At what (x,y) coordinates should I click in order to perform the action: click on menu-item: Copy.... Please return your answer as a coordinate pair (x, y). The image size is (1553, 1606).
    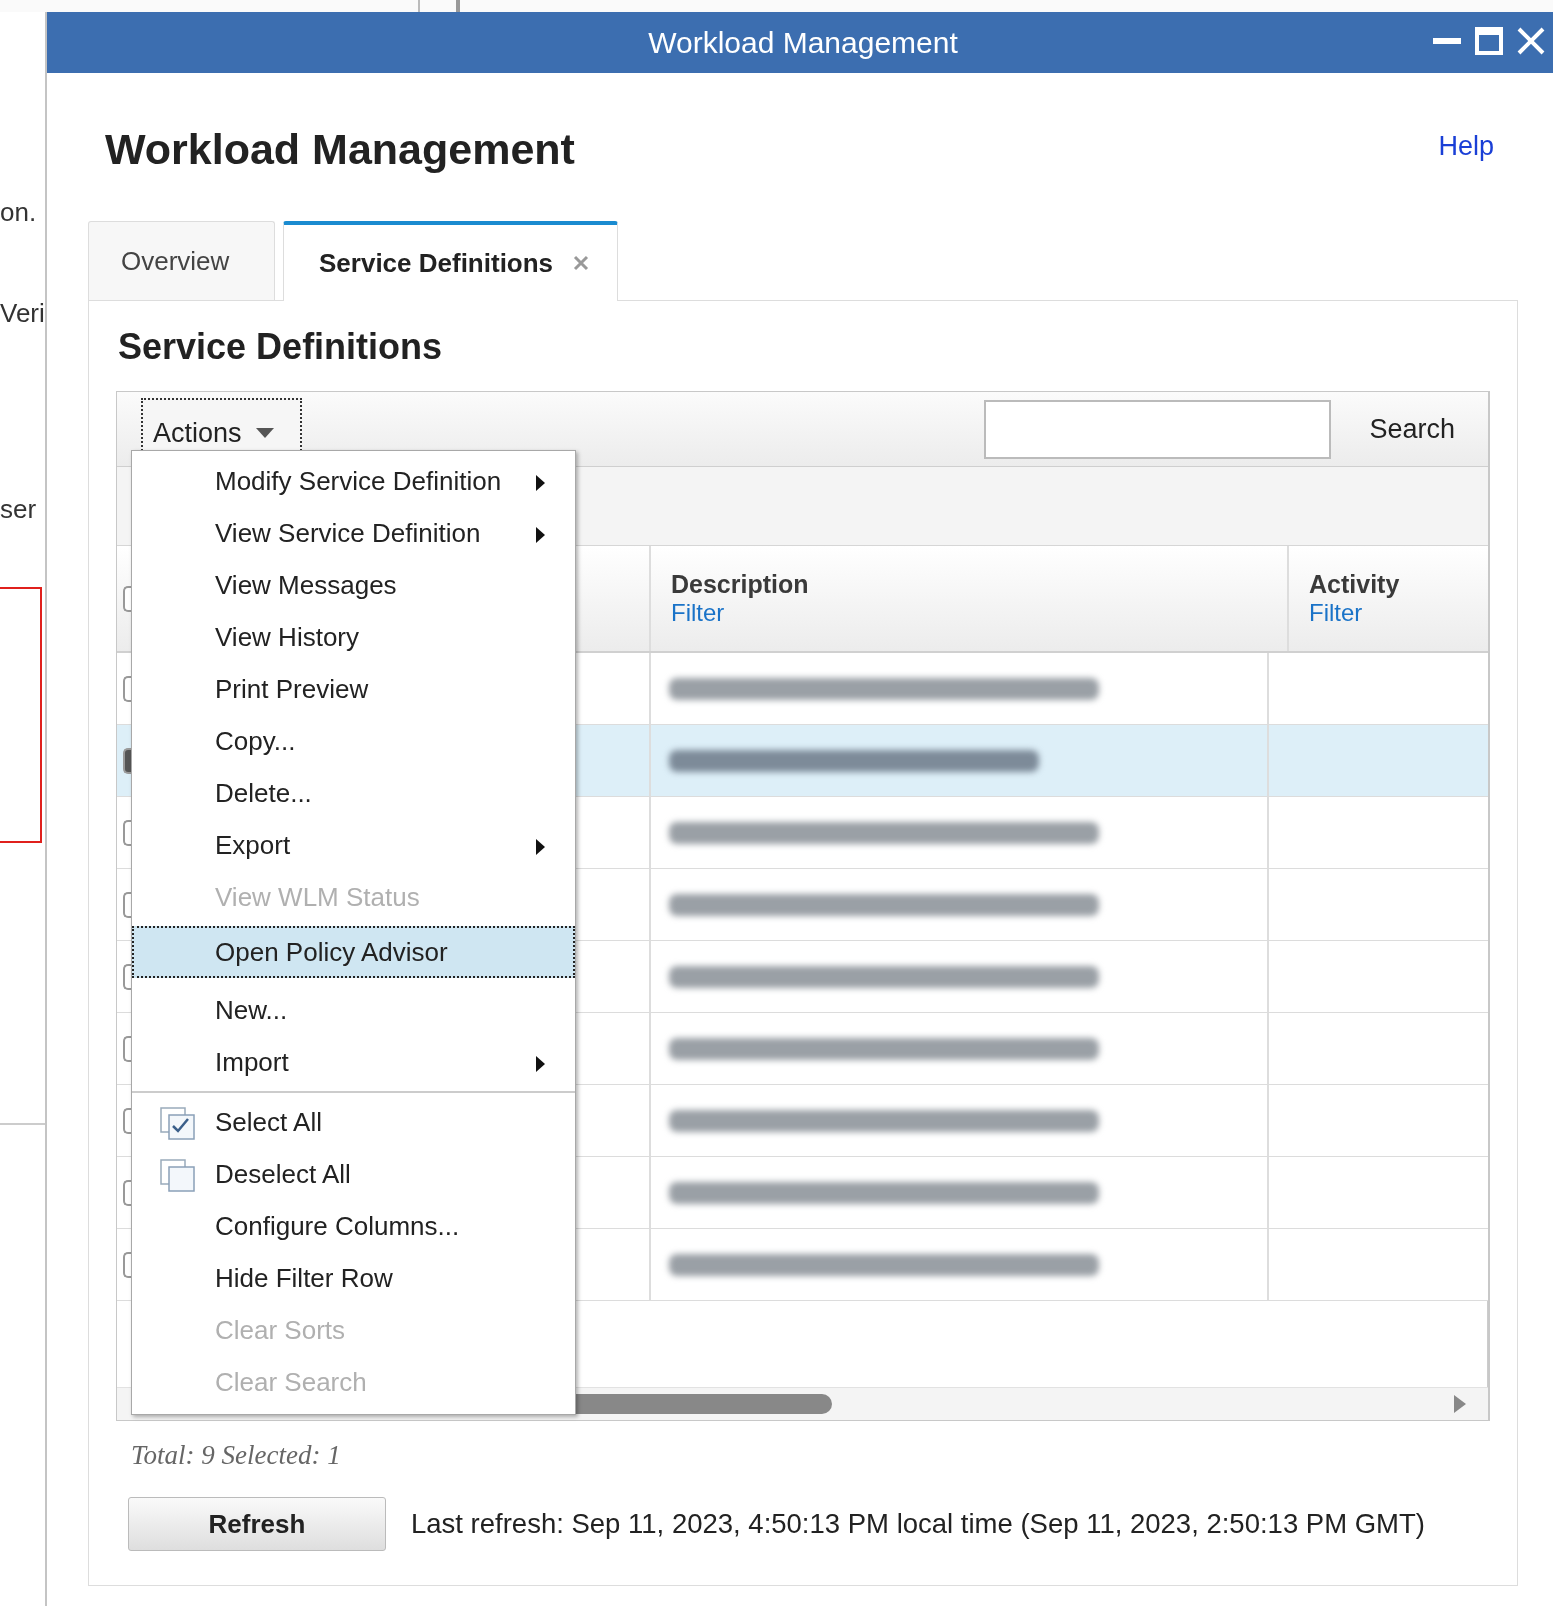
    Looking at the image, I should click on (353, 741).